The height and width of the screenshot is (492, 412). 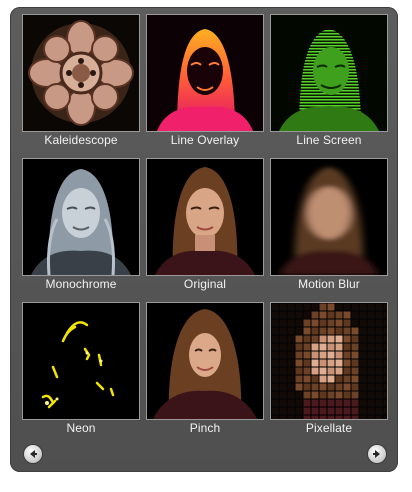 What do you see at coordinates (377, 454) in the screenshot?
I see `next-page-button` at bounding box center [377, 454].